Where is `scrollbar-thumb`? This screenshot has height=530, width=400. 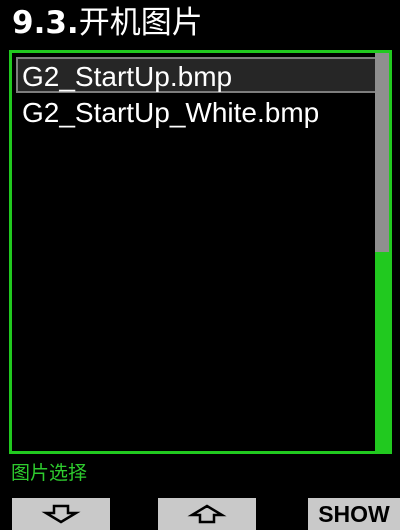 scrollbar-thumb is located at coordinates (382, 152).